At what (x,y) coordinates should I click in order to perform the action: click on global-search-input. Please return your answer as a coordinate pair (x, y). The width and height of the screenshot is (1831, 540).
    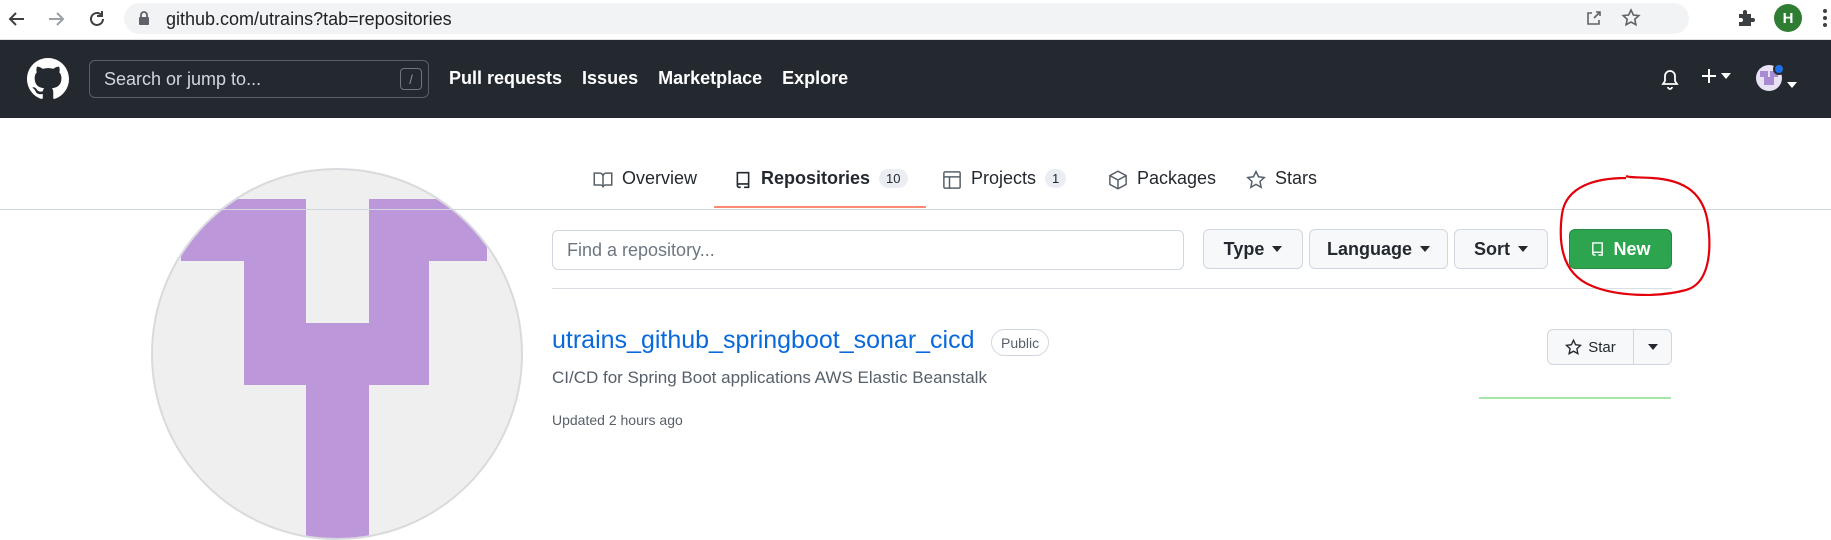
    Looking at the image, I should click on (244, 79).